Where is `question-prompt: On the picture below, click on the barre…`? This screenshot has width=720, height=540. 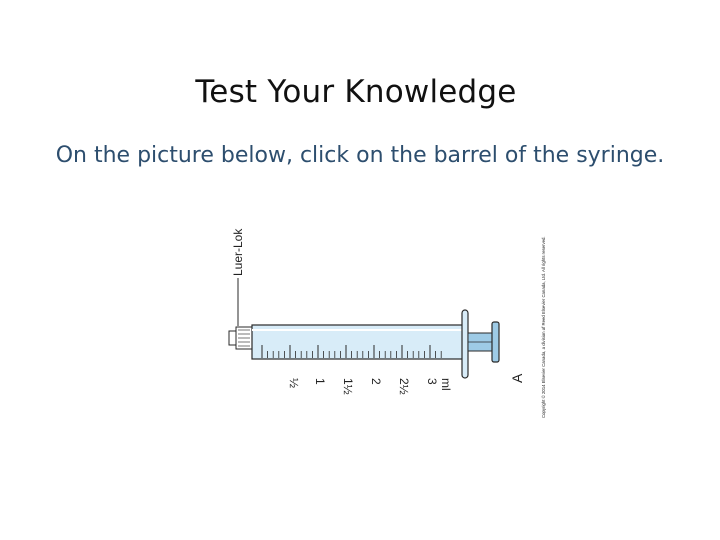
question-prompt: On the picture below, click on the barre… is located at coordinates (360, 155).